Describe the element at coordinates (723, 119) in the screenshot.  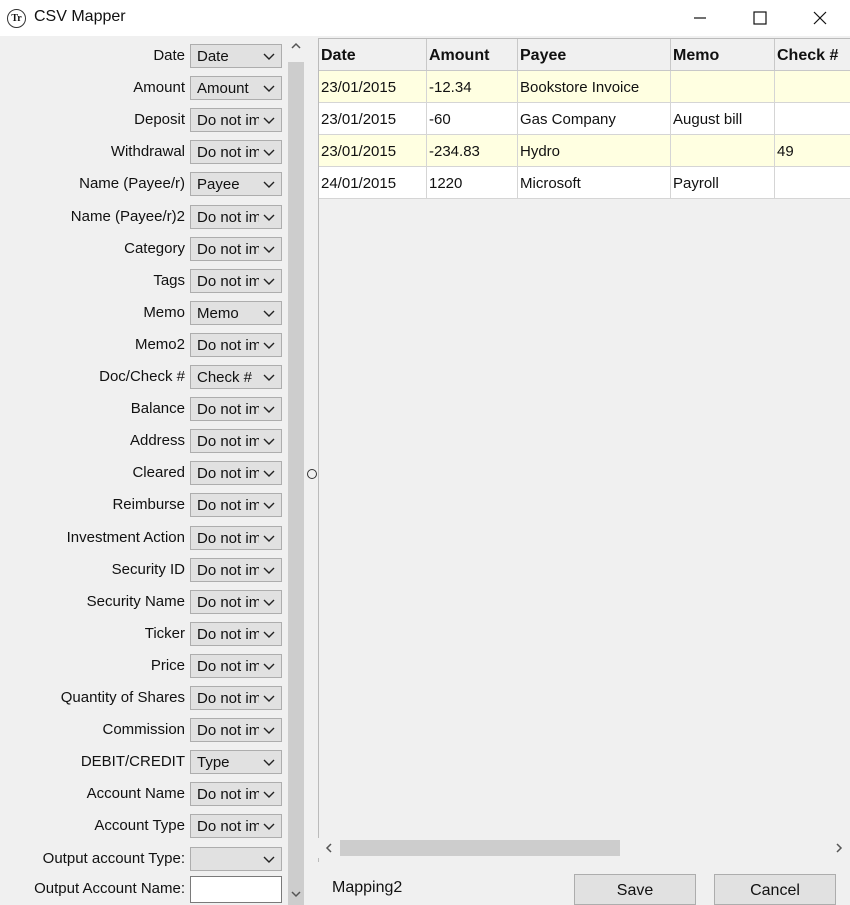
I see `table-cell: August bill` at that location.